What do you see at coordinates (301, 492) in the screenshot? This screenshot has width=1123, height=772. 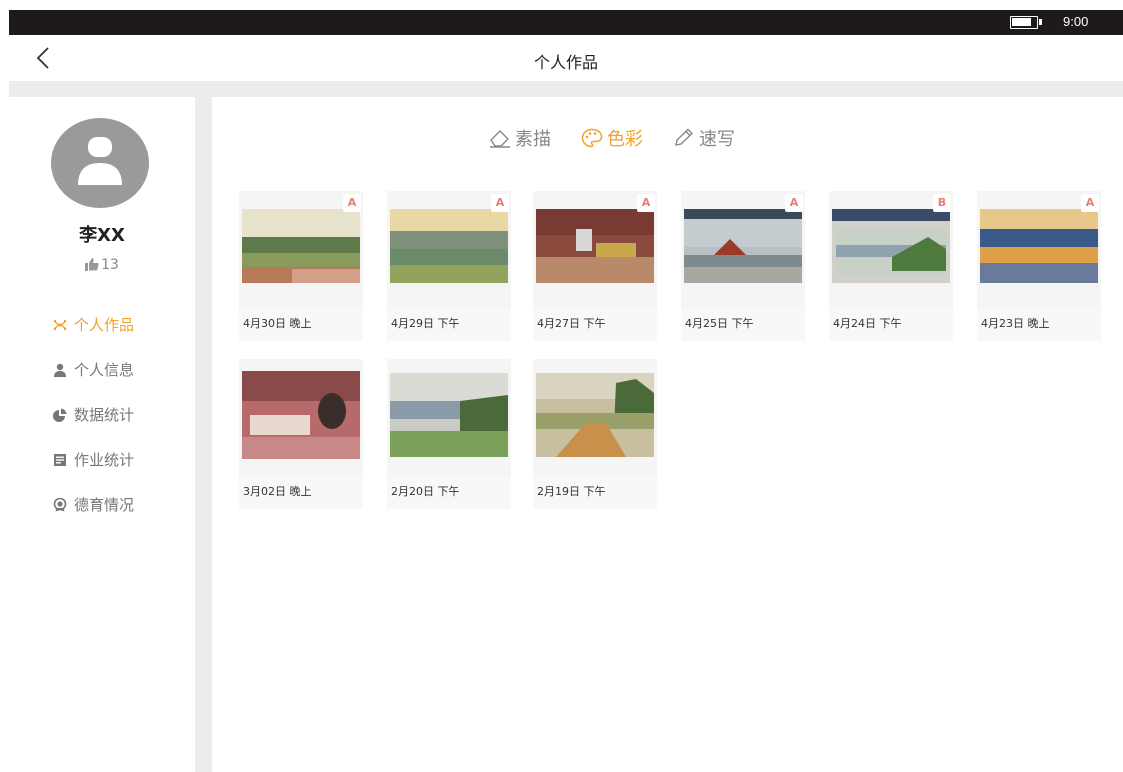 I see `artwork-date: 3月02日 晚上` at bounding box center [301, 492].